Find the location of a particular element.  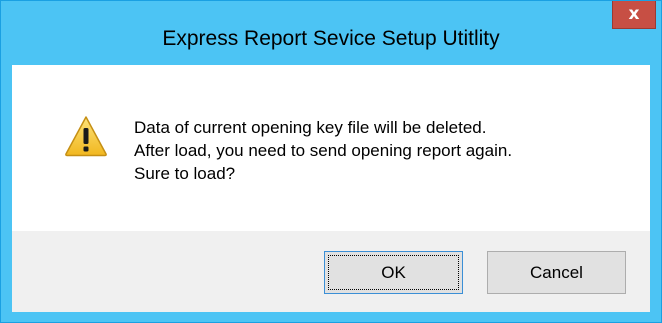

focus-rectangle is located at coordinates (393, 272).